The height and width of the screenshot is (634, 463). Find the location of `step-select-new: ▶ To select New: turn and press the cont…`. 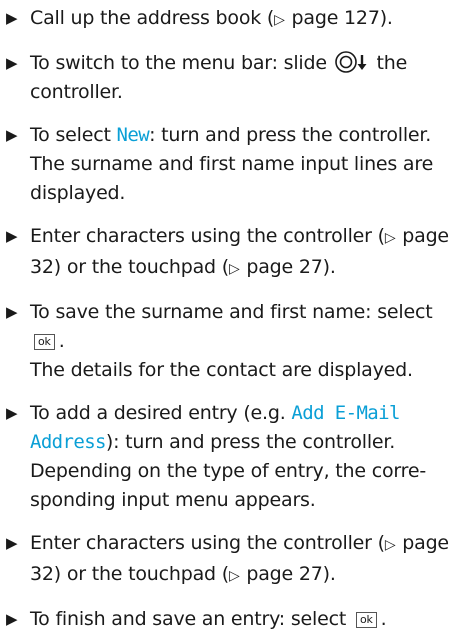

step-select-new: ▶ To select New: turn and press the cont… is located at coordinates (231, 164).